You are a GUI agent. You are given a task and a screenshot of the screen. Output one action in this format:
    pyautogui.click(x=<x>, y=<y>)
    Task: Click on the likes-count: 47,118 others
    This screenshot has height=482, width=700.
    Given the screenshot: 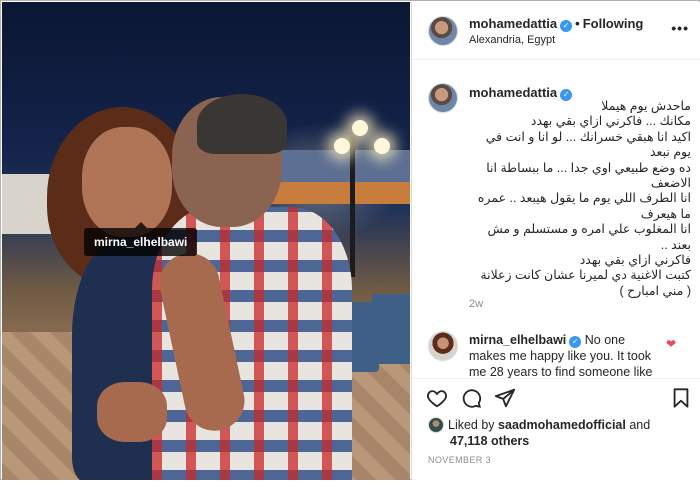 What is the action you would take?
    pyautogui.click(x=489, y=441)
    